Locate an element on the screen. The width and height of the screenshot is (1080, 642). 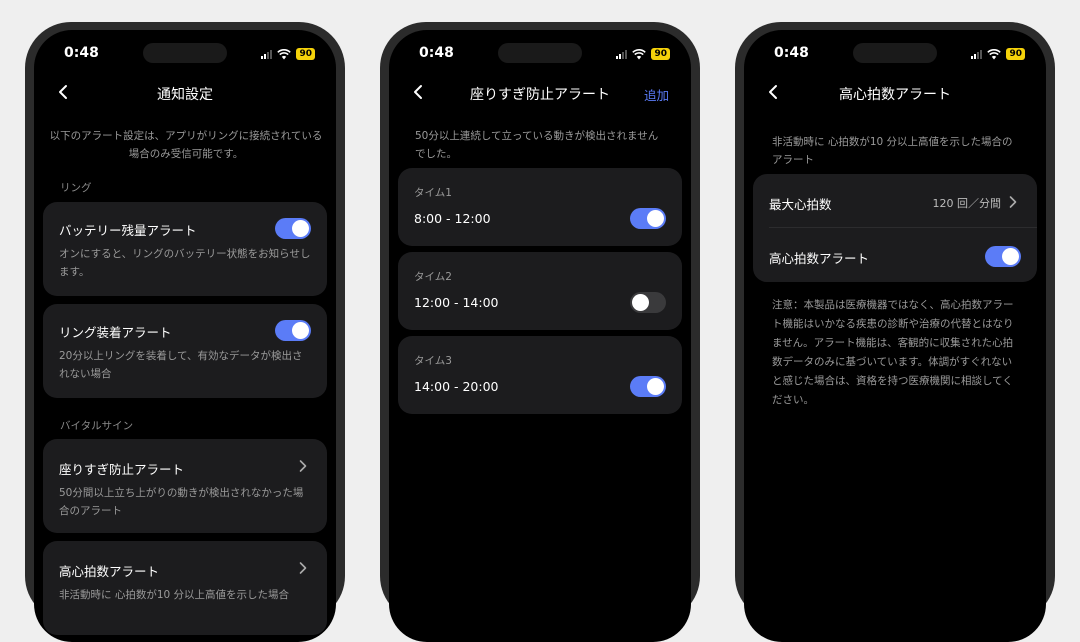
nav-bar: 高心拍数アラート is located at coordinates (895, 93).